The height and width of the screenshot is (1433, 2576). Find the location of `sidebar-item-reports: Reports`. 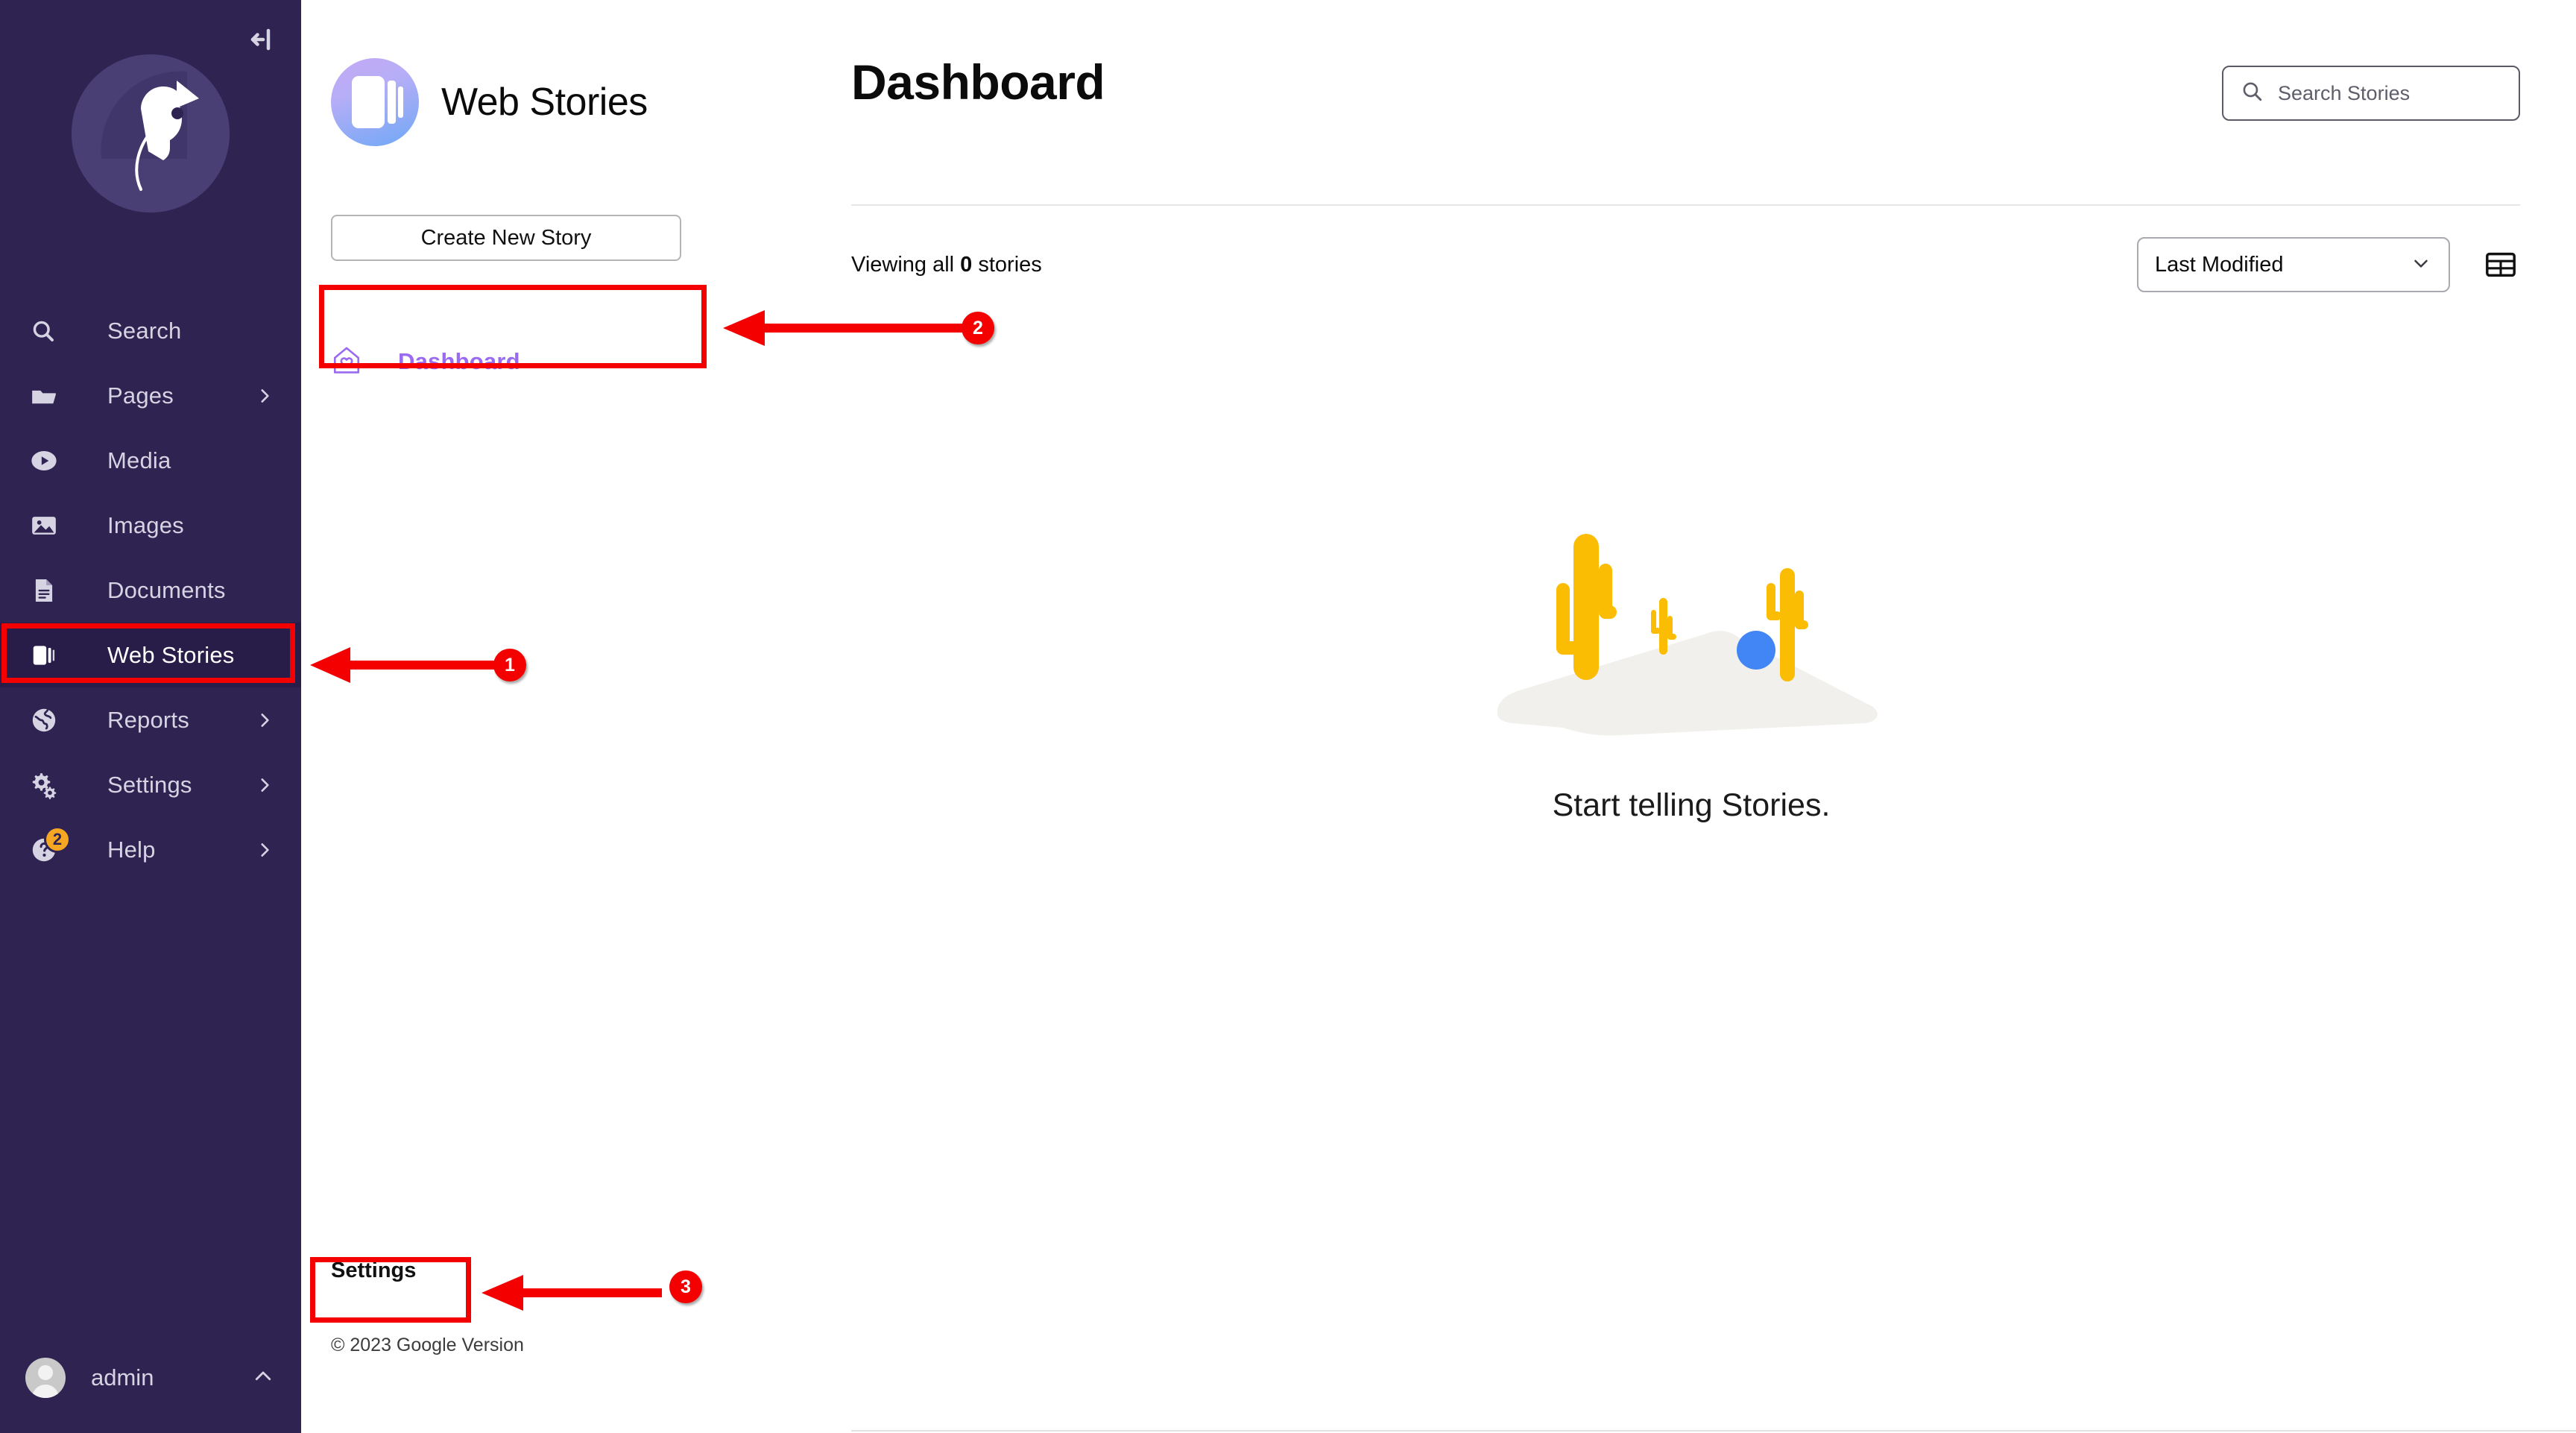

sidebar-item-reports: Reports is located at coordinates (150, 719).